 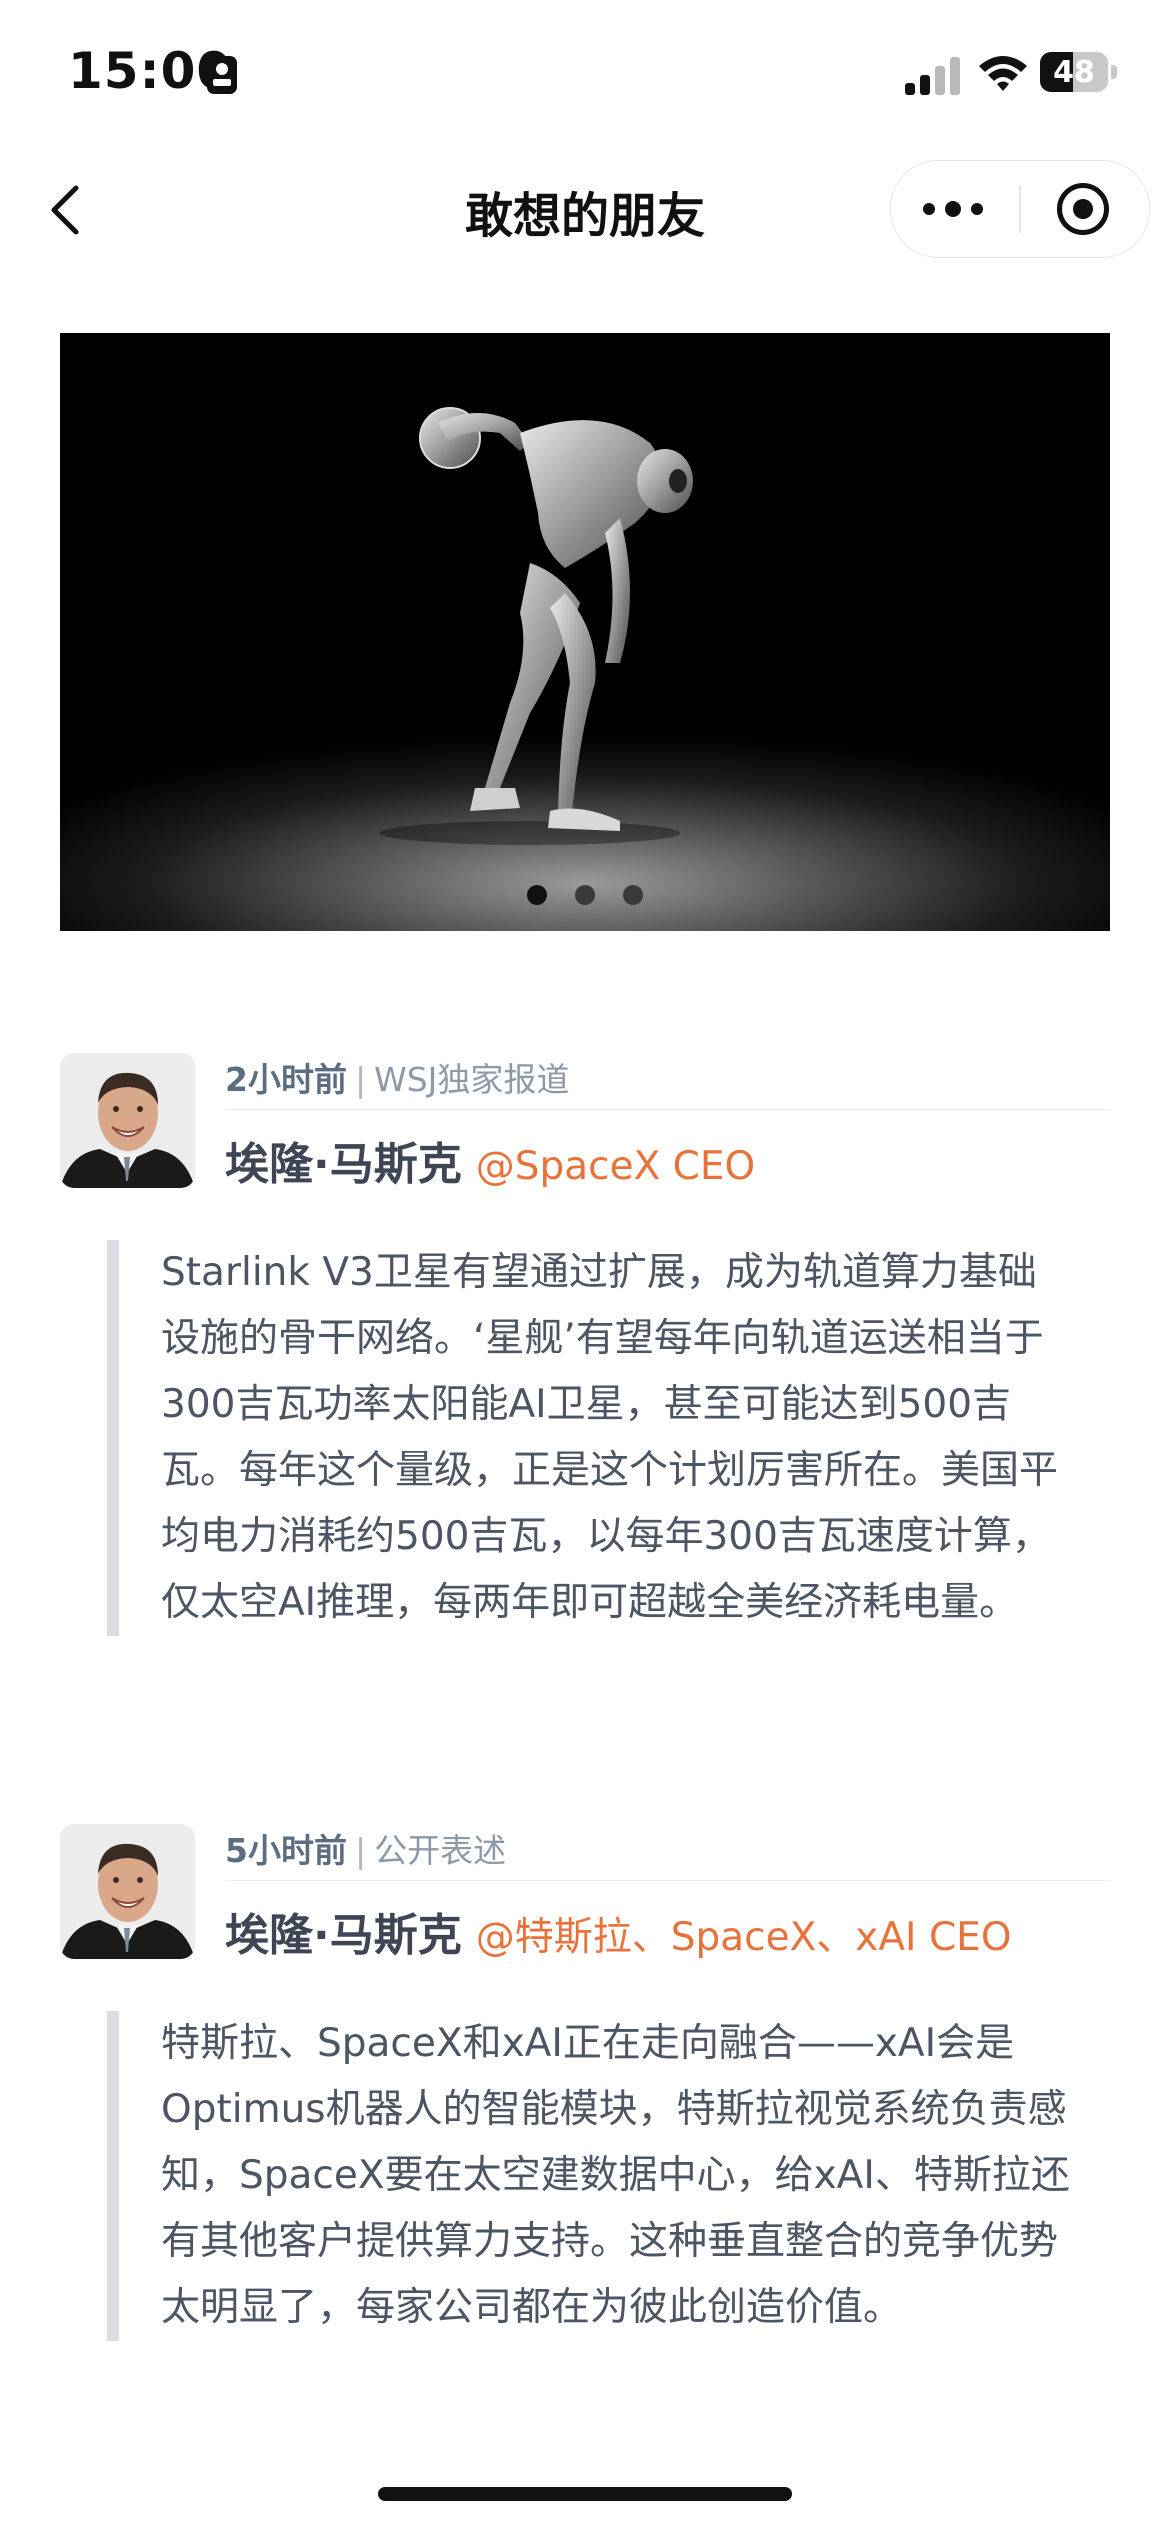 What do you see at coordinates (932, 75) in the screenshot?
I see `cellular-signal-icon` at bounding box center [932, 75].